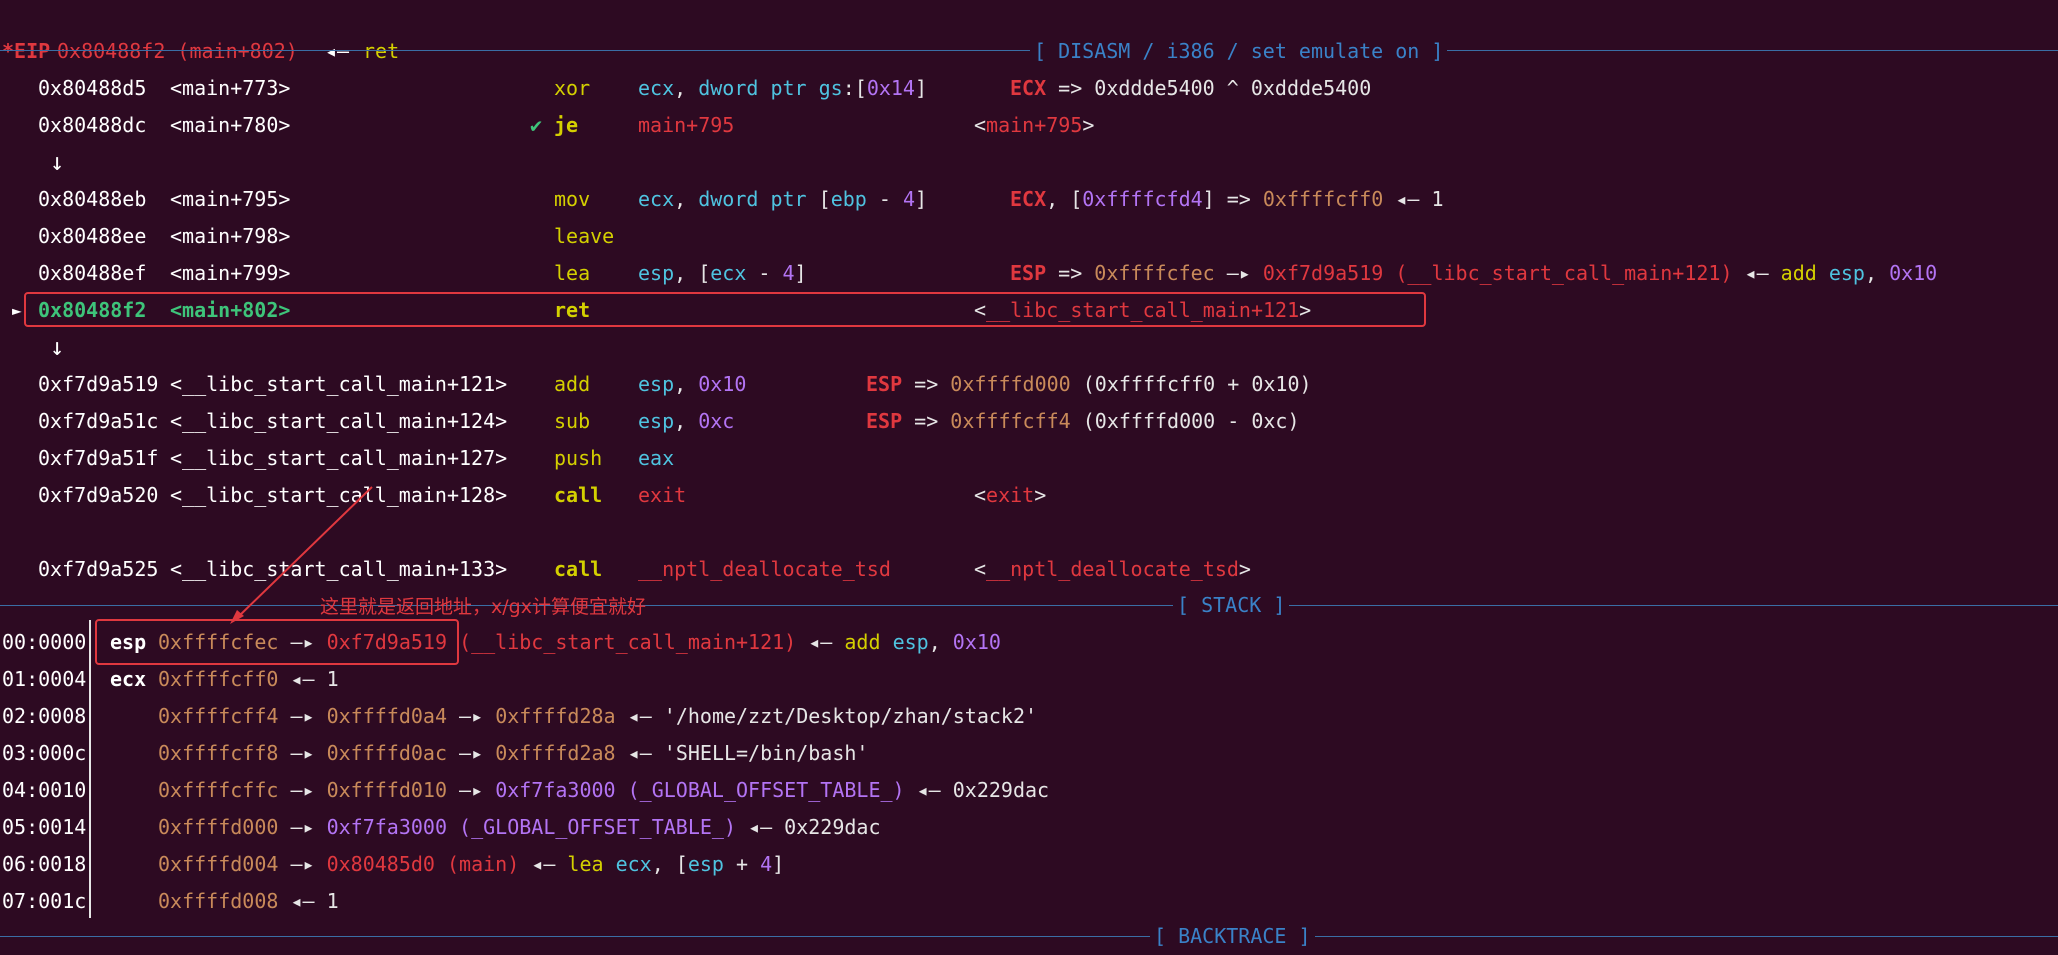 This screenshot has width=2058, height=955. Describe the element at coordinates (566, 125) in the screenshot. I see `disasm-row-mnemonic: je` at that location.